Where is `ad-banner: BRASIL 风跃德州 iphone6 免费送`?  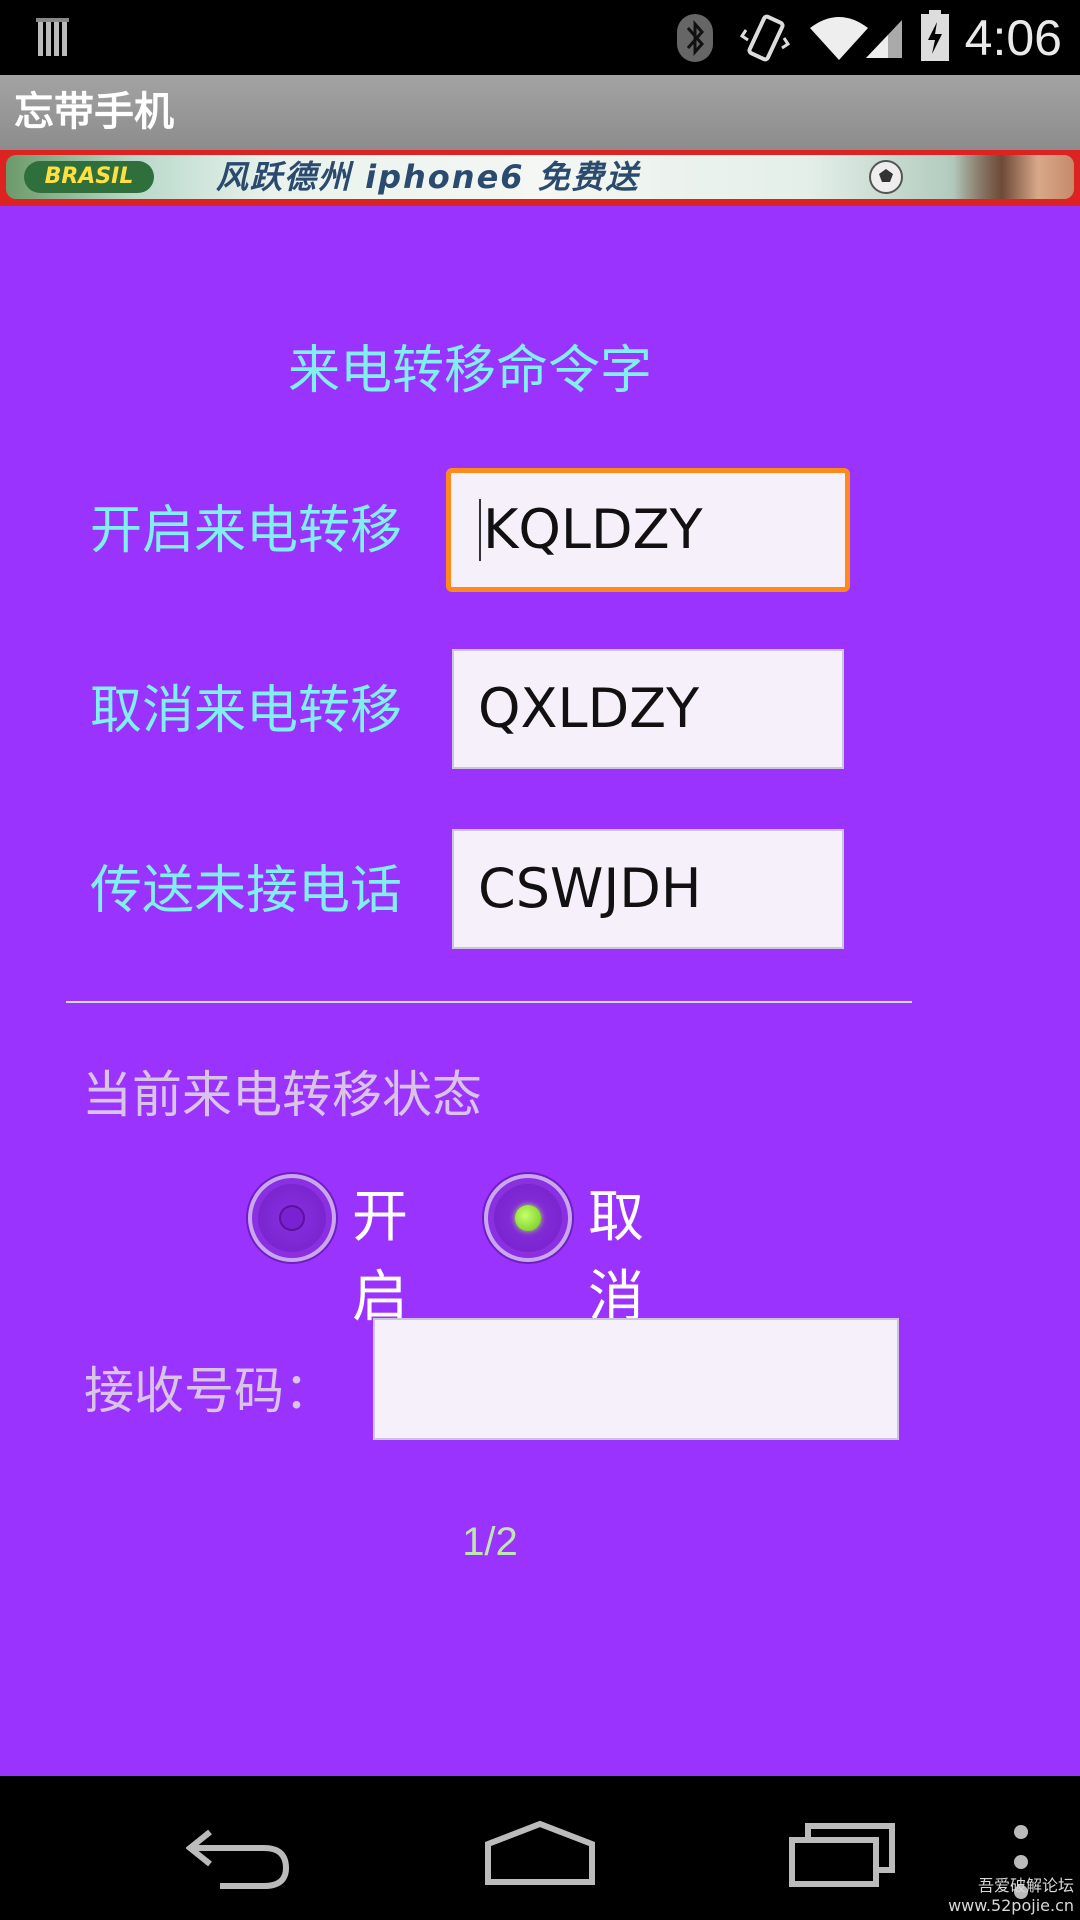
ad-banner: BRASIL 风跃德州 iphone6 免费送 is located at coordinates (540, 178).